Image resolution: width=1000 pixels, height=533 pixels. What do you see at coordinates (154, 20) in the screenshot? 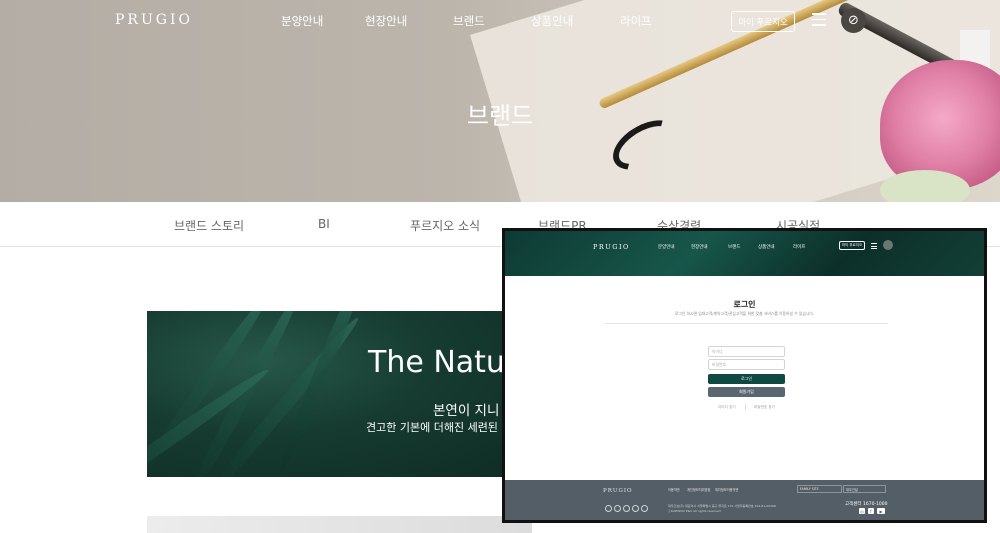
I see `brand-logo: PRUGIO` at bounding box center [154, 20].